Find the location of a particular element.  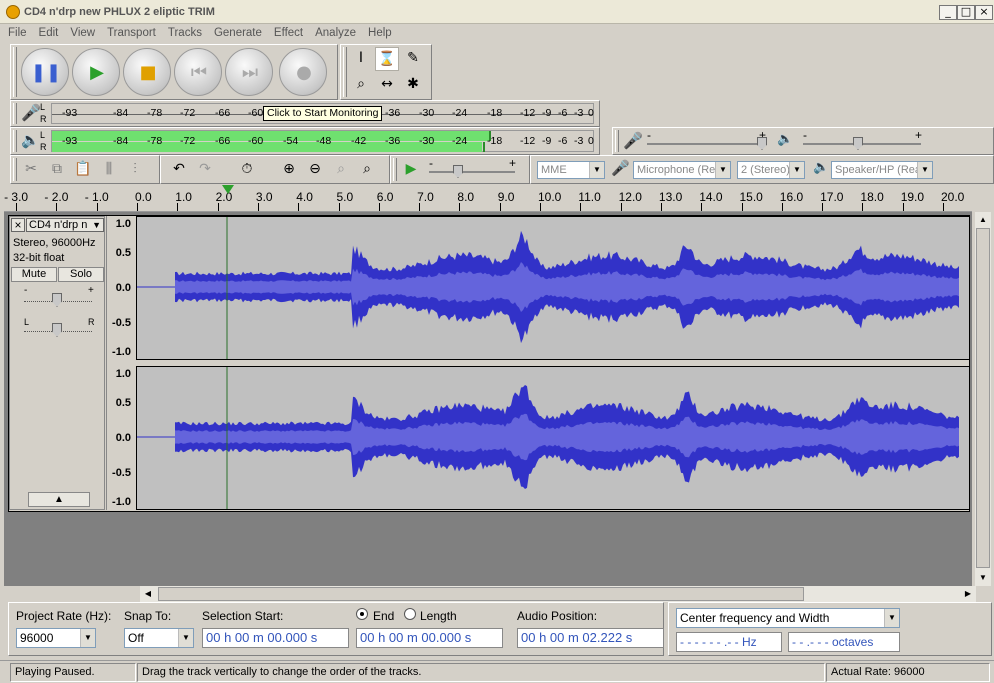

menu-effect: Effect is located at coordinates (286, 31).